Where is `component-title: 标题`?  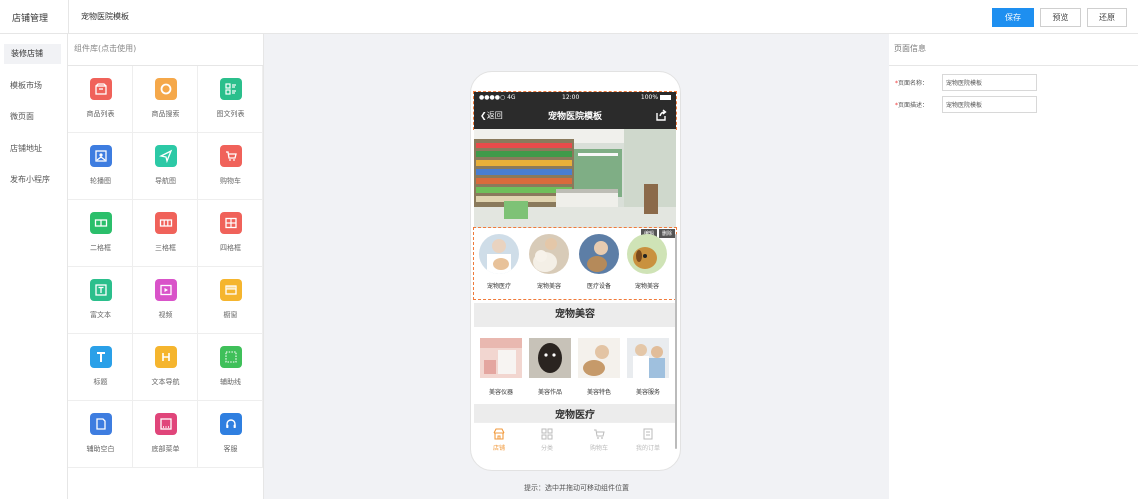
component-title: 标题 is located at coordinates (100, 367).